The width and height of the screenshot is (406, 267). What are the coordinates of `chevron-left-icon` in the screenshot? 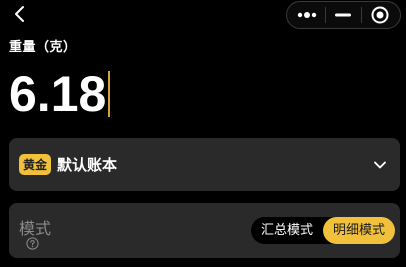 It's located at (19, 14).